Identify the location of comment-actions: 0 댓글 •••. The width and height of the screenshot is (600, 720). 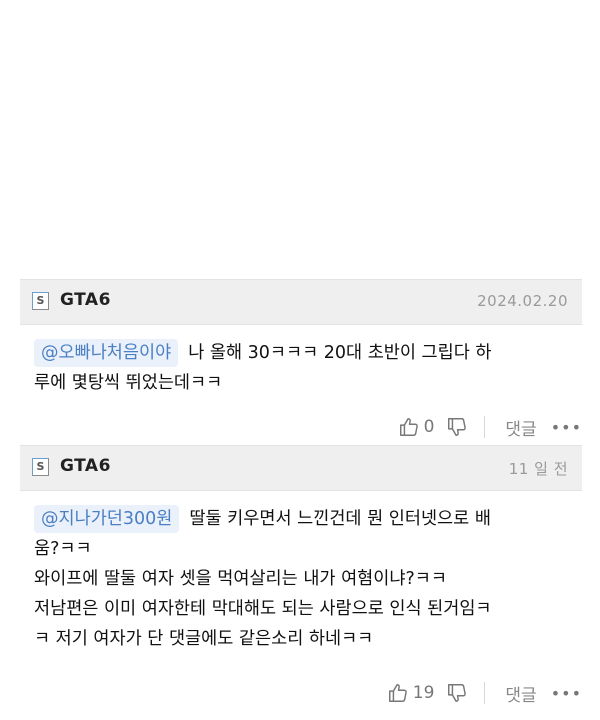
(490, 427).